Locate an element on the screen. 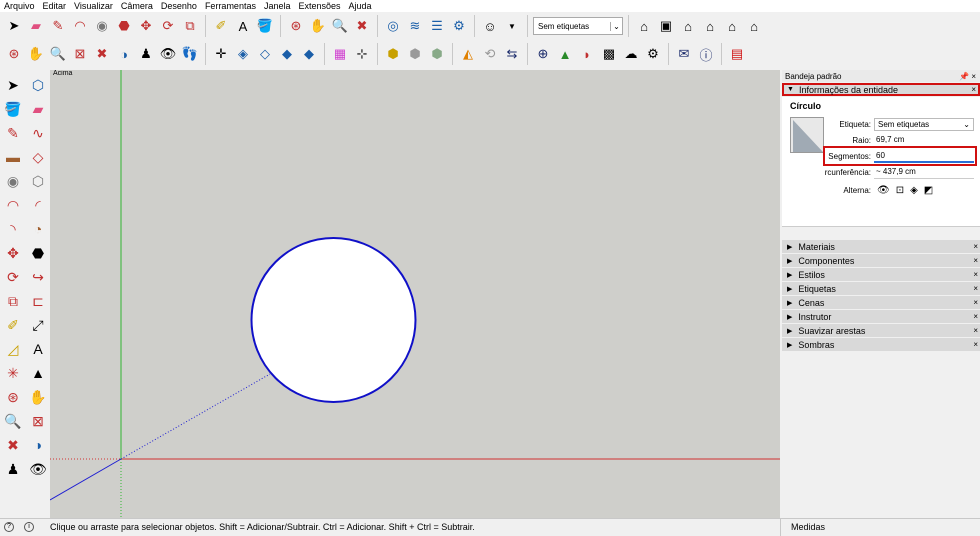 The height and width of the screenshot is (536, 980). chevron-down-icon: ▼ is located at coordinates (512, 26).